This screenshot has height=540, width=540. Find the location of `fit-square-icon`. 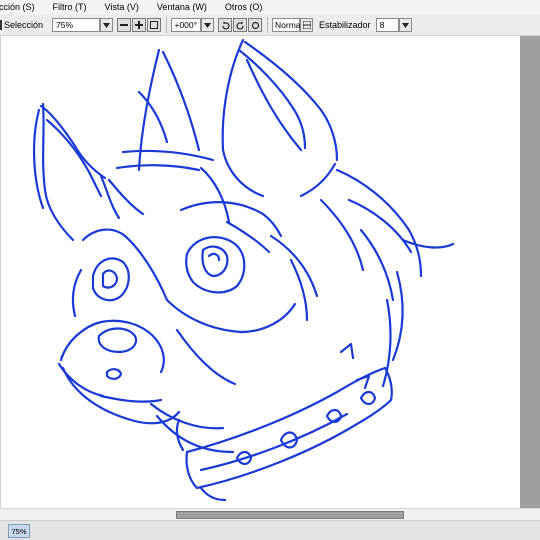

fit-square-icon is located at coordinates (154, 25).